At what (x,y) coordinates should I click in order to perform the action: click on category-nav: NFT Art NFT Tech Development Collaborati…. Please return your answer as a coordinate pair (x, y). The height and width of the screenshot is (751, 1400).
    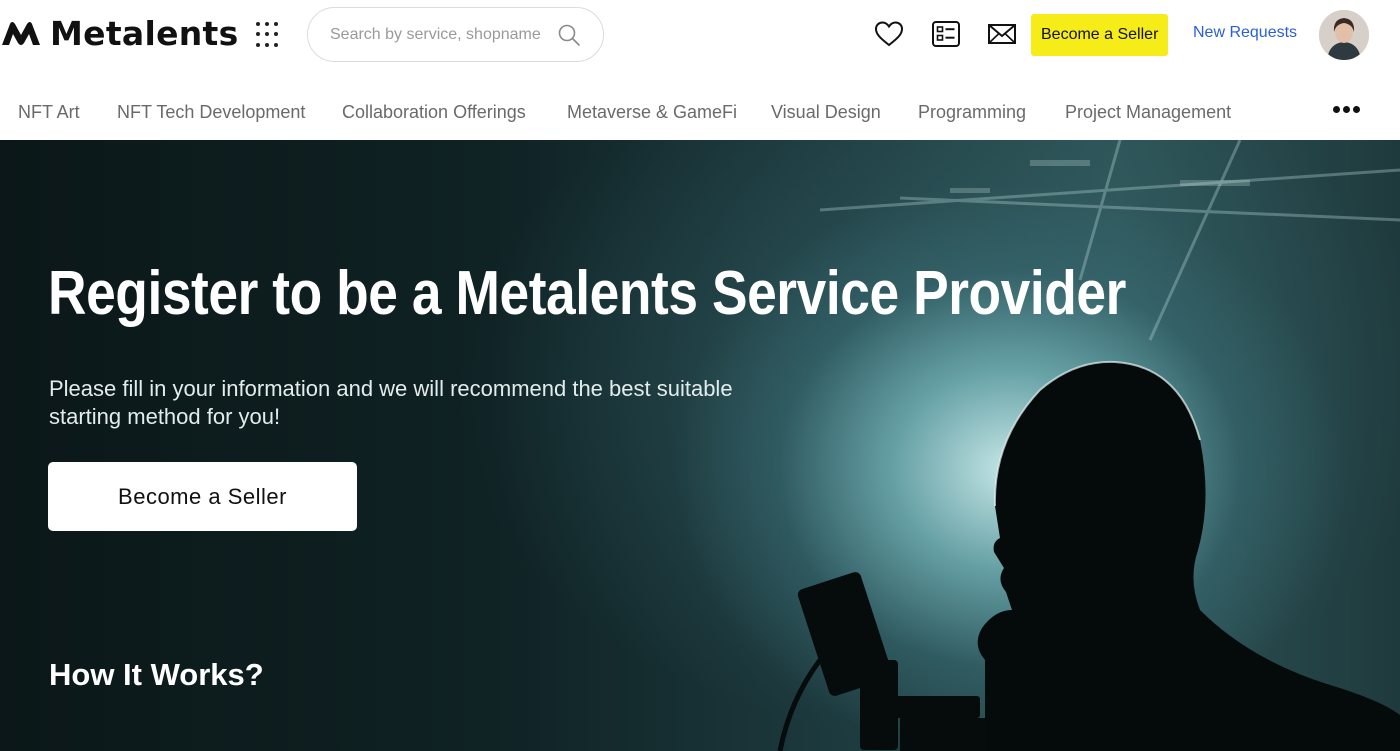
    Looking at the image, I should click on (700, 113).